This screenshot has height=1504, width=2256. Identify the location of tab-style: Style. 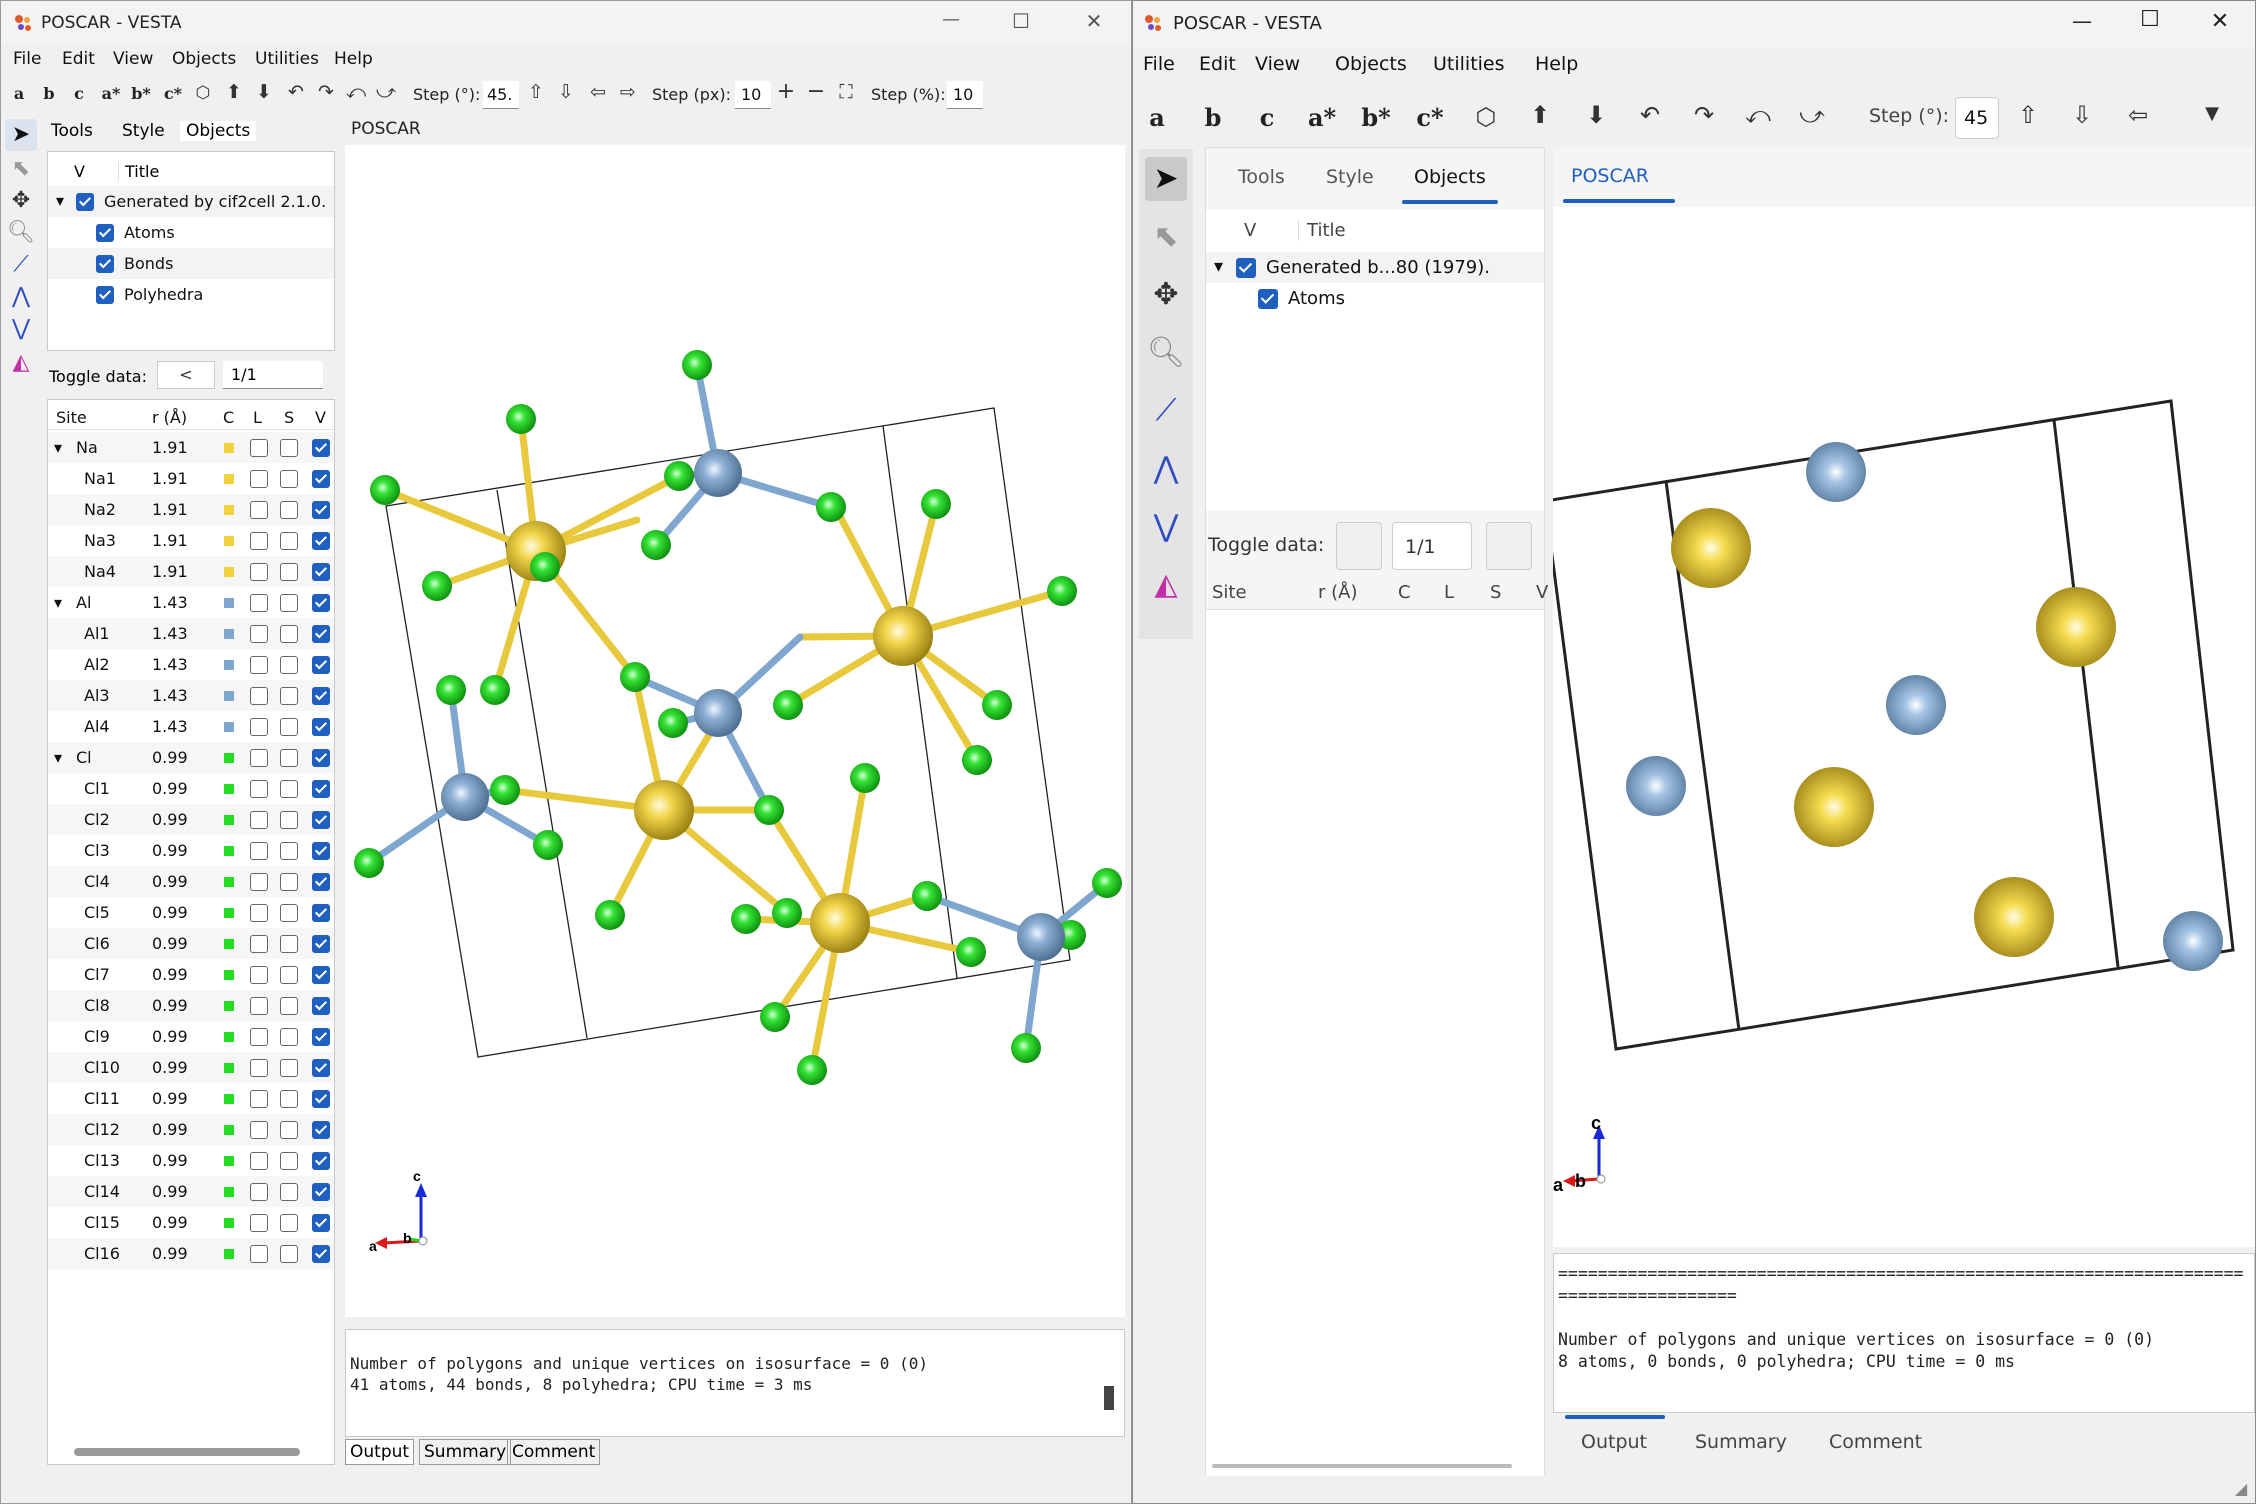
(143, 131).